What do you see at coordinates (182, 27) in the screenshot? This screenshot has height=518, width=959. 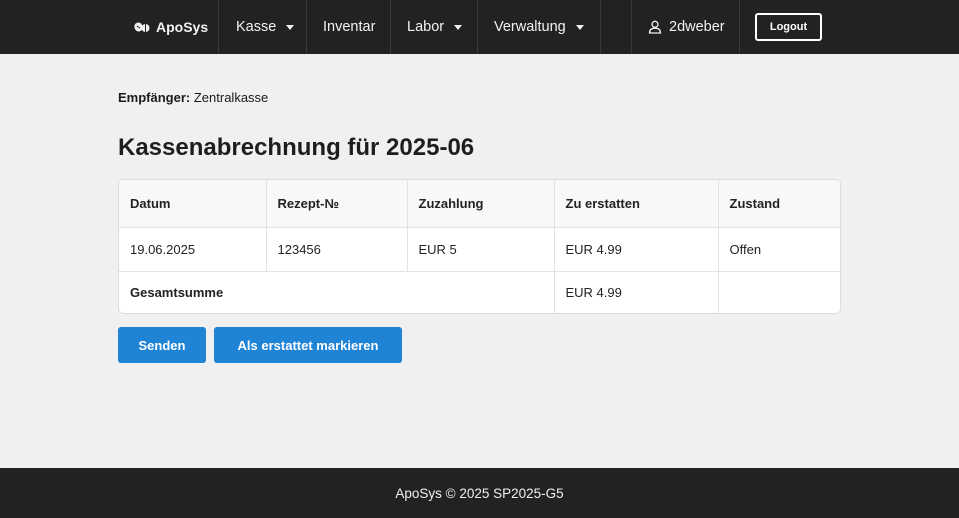 I see `brand-name: ApoSys` at bounding box center [182, 27].